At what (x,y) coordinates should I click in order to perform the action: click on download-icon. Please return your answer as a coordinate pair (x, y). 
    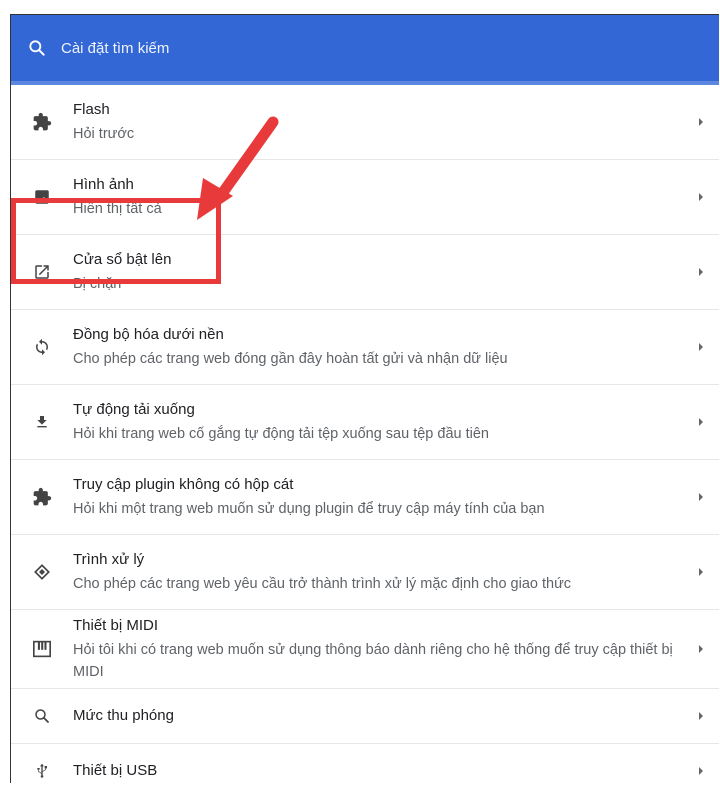
    Looking at the image, I should click on (42, 422).